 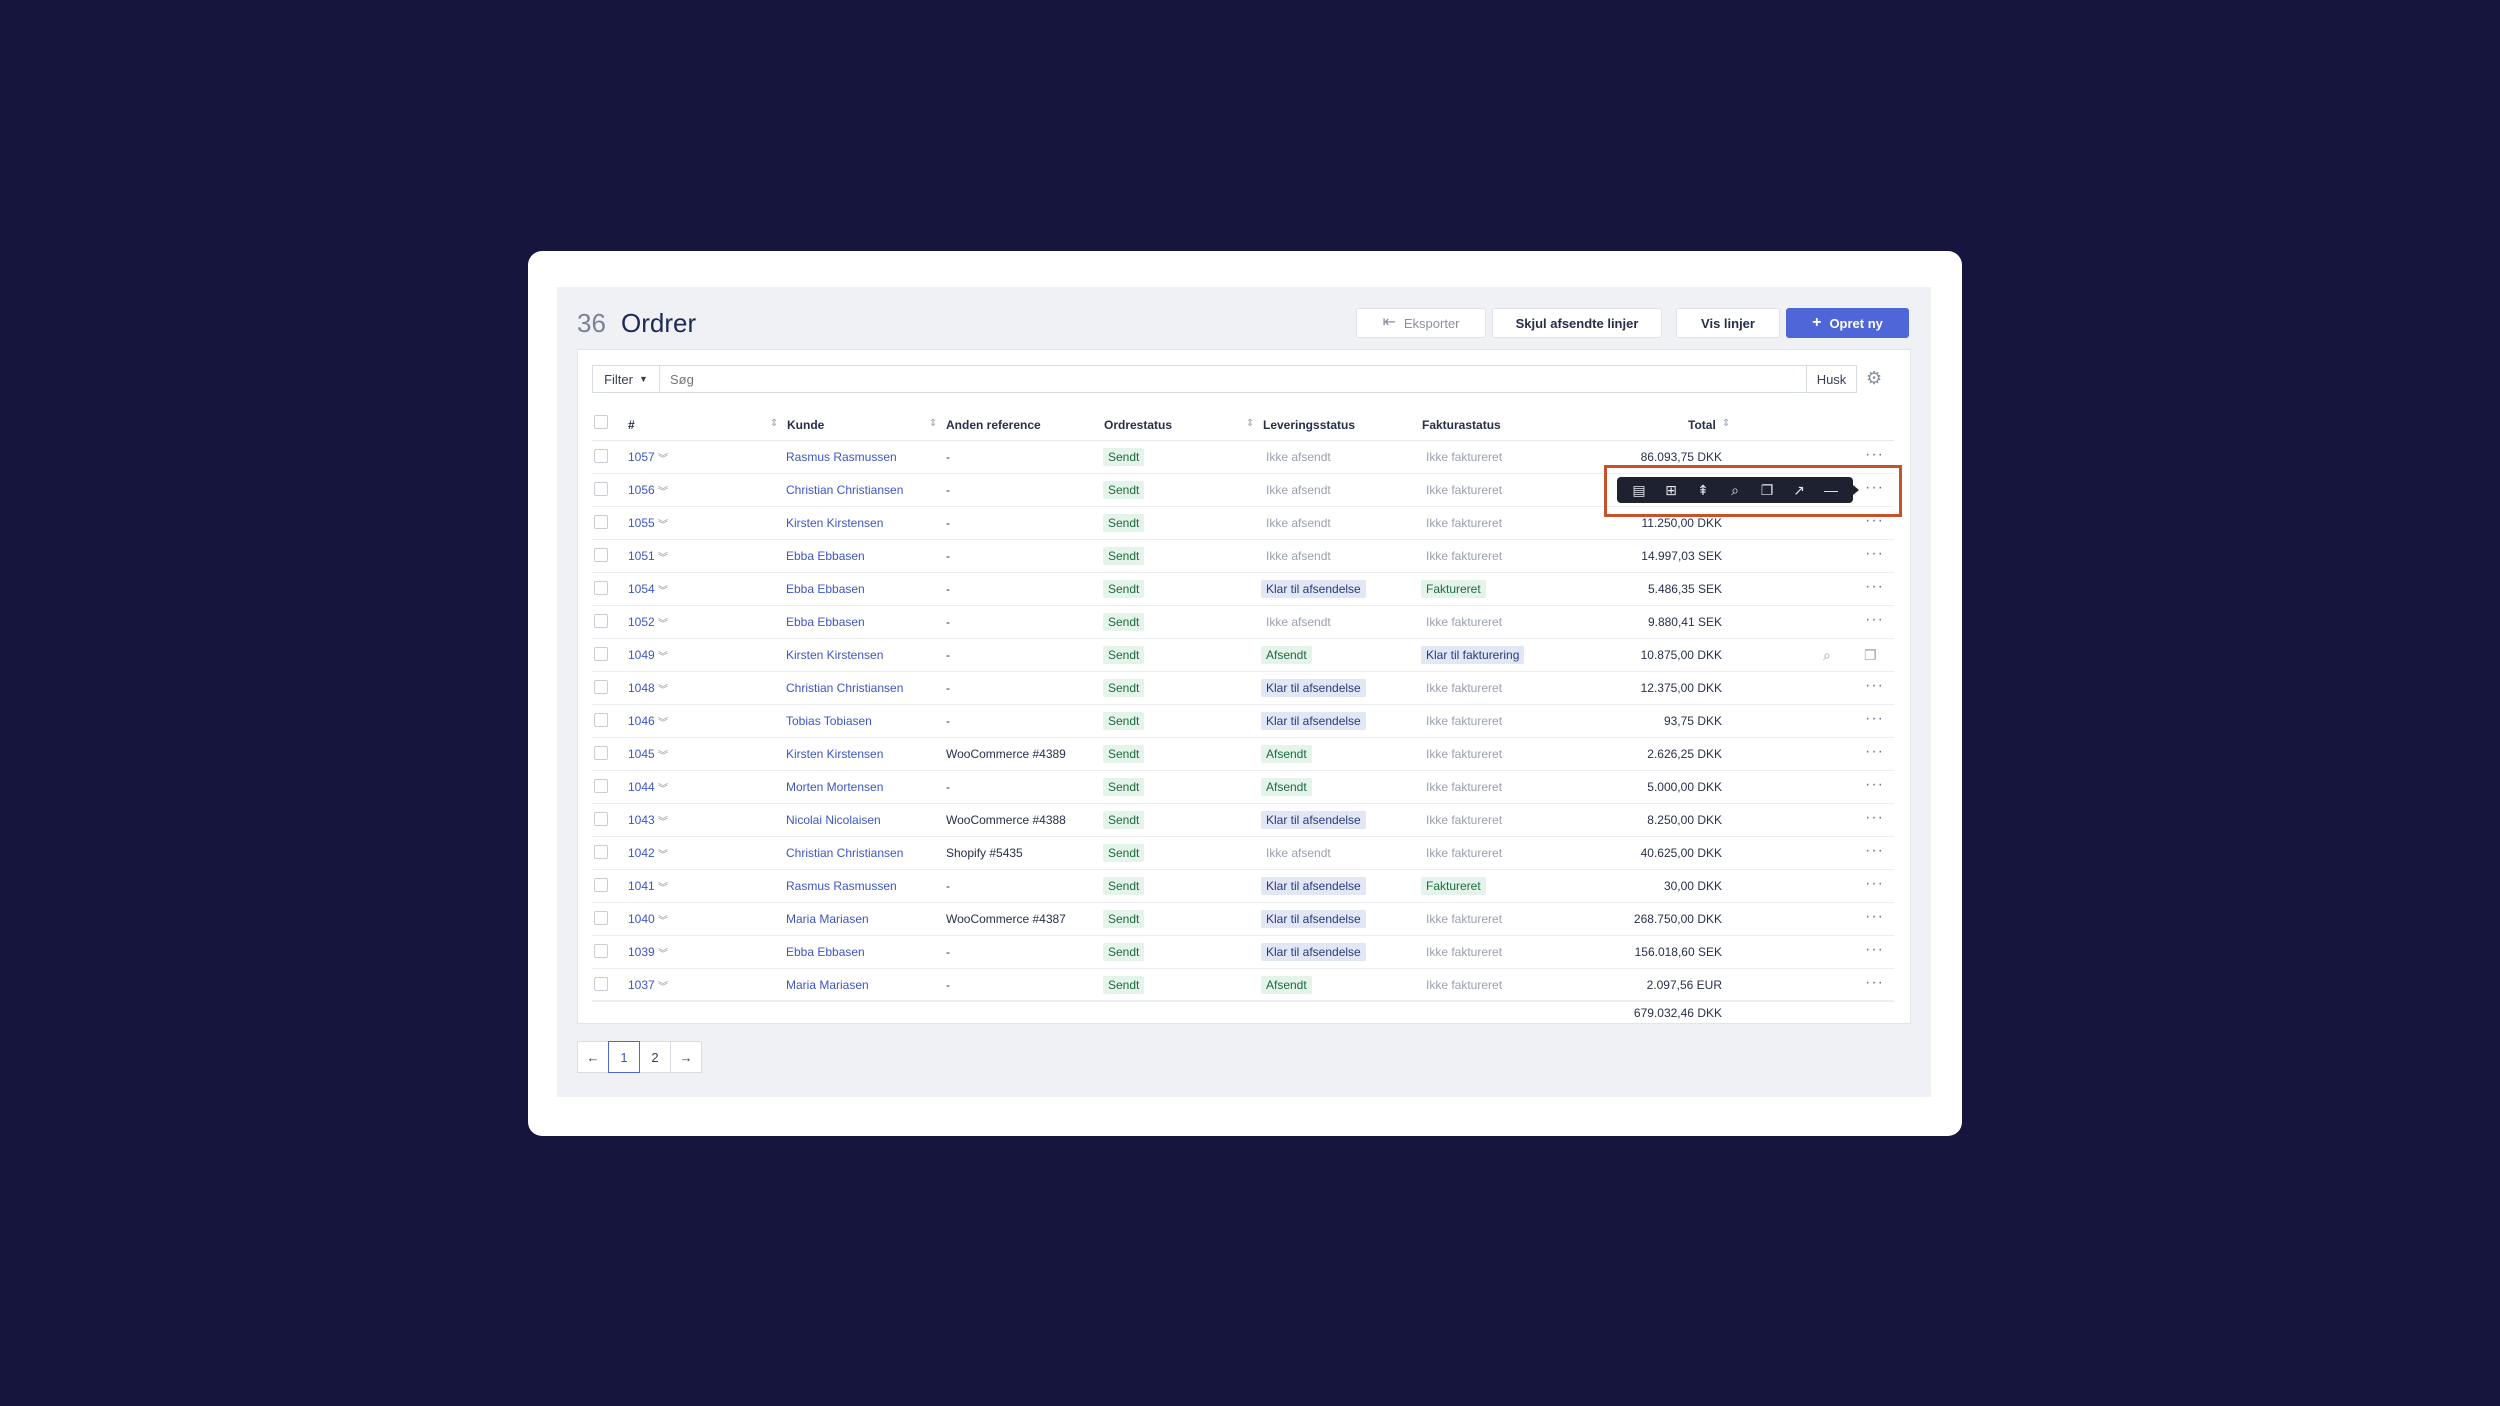 What do you see at coordinates (631, 425) in the screenshot?
I see `column-number: #` at bounding box center [631, 425].